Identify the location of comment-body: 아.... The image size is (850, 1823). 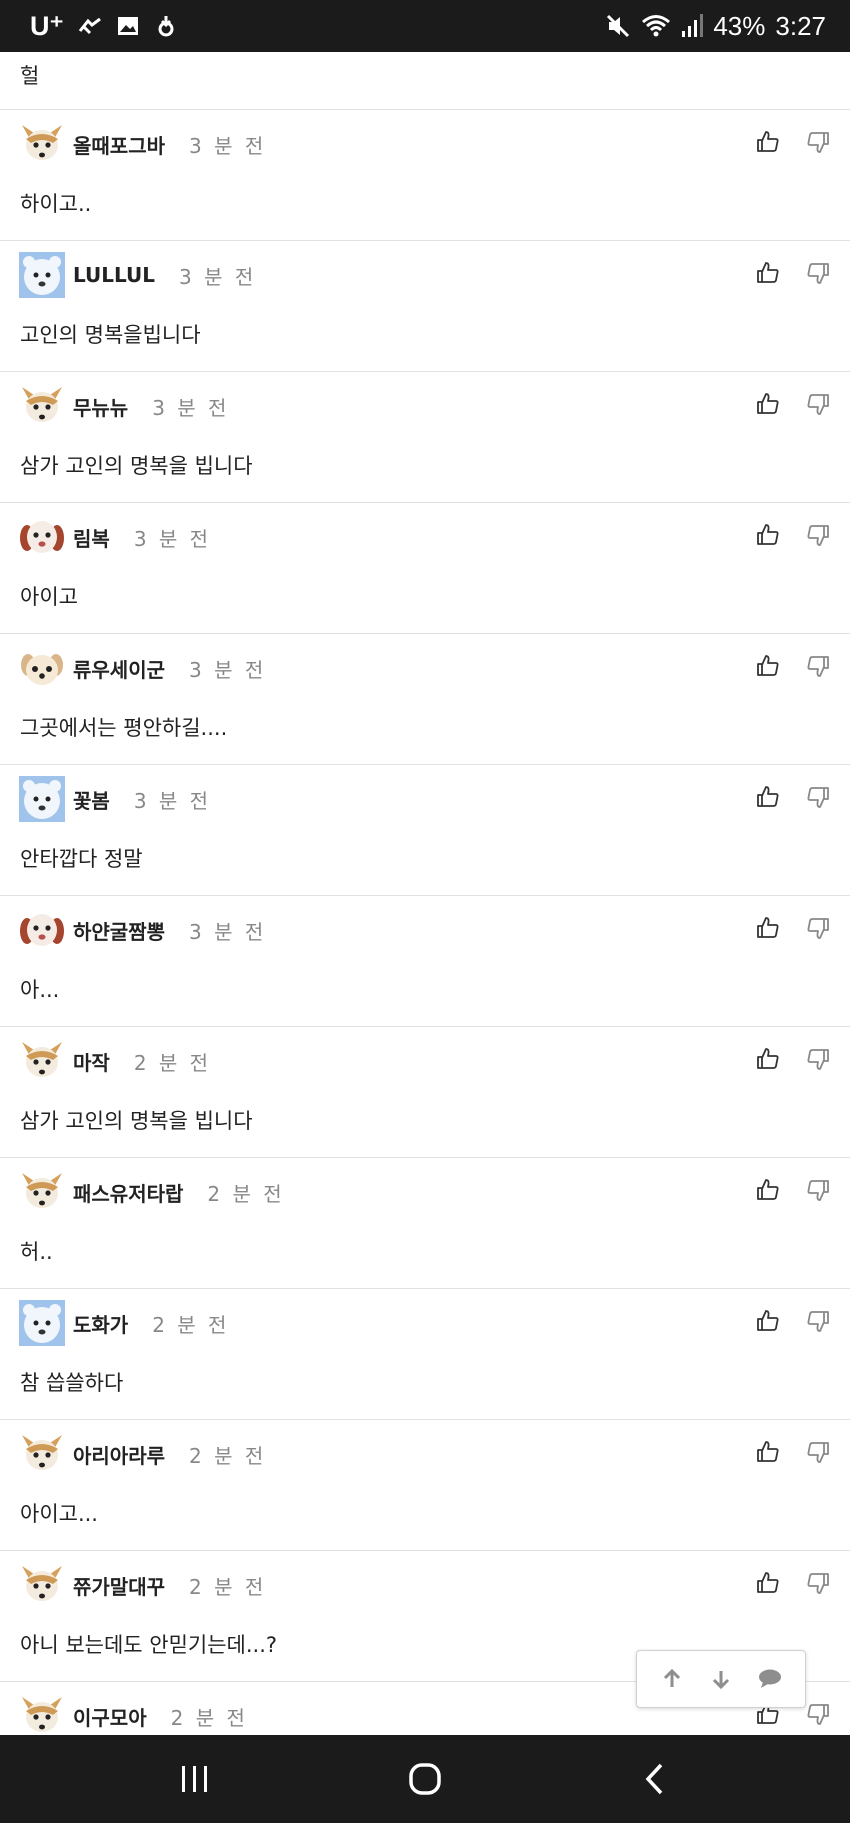
(40, 990).